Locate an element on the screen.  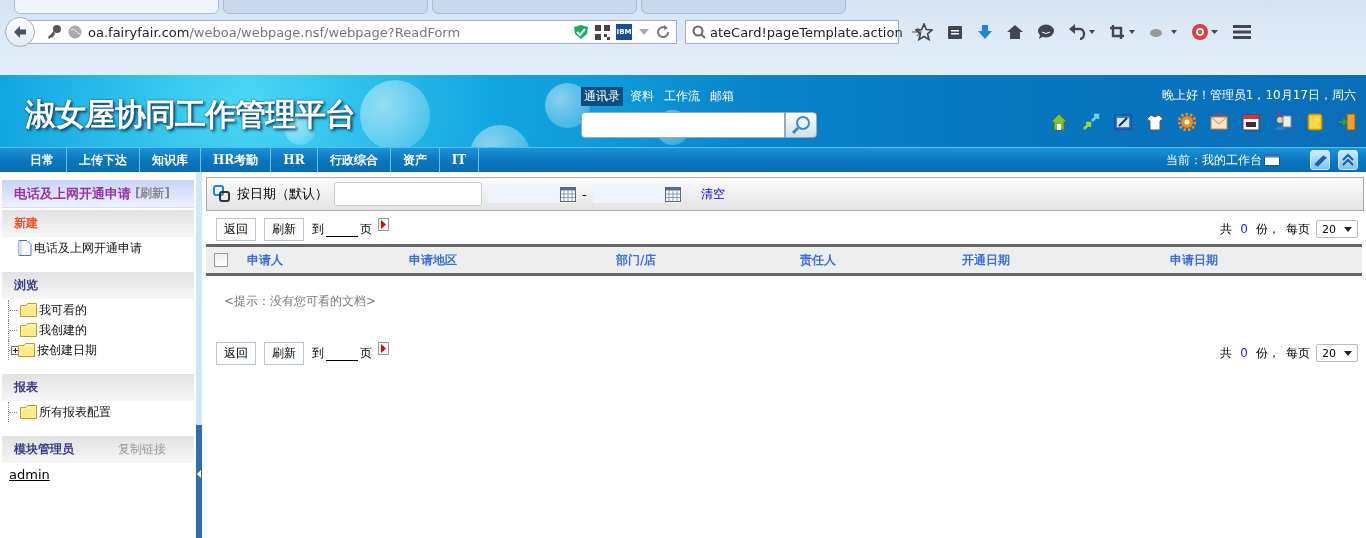
column-header: 开通日期 is located at coordinates (1066, 260).